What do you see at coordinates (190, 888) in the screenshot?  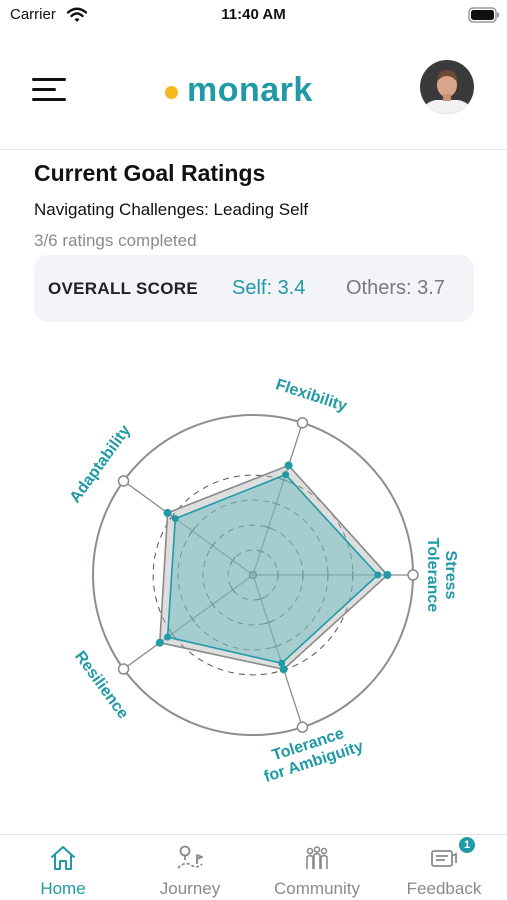 I see `tab-journey-label: Journey` at bounding box center [190, 888].